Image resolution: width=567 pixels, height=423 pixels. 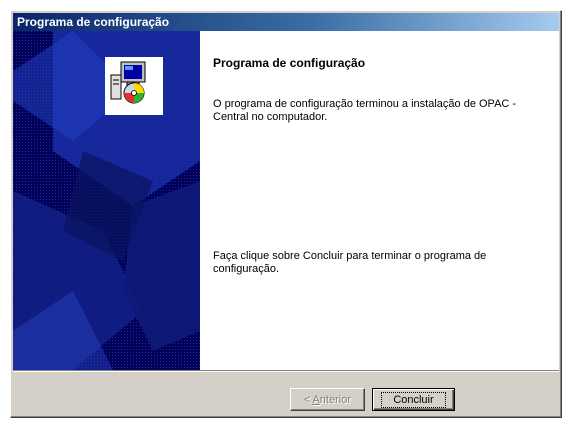 I want to click on setup-icon-frame, so click(x=134, y=86).